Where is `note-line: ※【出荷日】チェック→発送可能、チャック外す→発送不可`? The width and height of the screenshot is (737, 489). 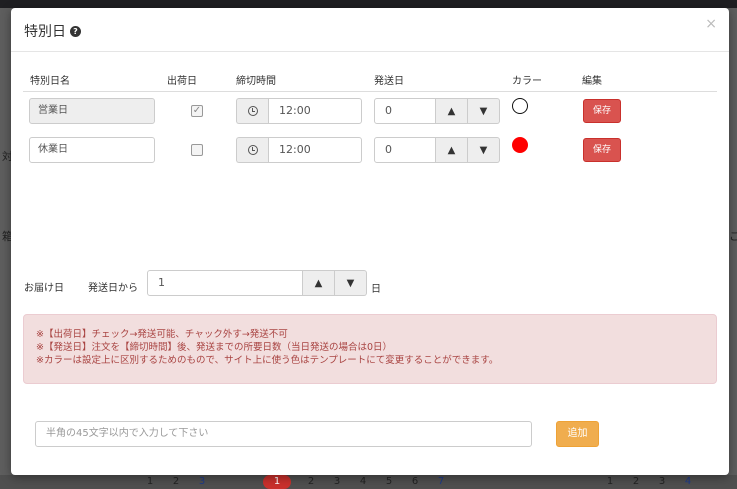
note-line: ※【出荷日】チェック→発送可能、チャック外す→発送不可 is located at coordinates (162, 334).